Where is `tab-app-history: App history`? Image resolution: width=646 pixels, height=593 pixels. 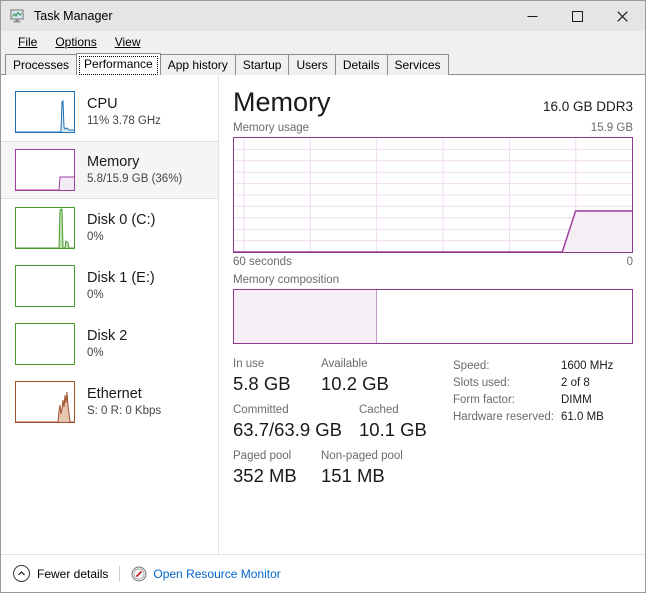
tab-app-history: App history is located at coordinates (197, 64).